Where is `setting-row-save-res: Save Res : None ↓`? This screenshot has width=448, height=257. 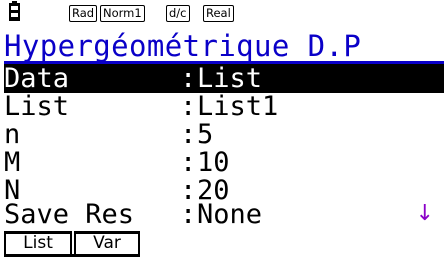
setting-row-save-res: Save Res : None ↓ is located at coordinates (224, 214).